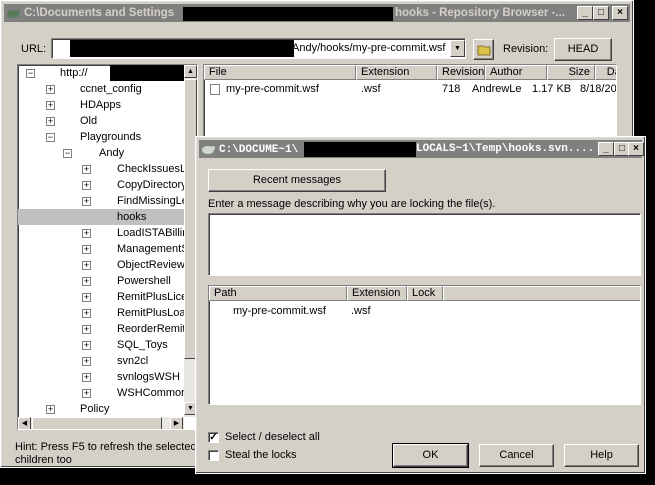 The height and width of the screenshot is (485, 655). Describe the element at coordinates (102, 137) in the screenshot. I see `tree-item: − Playgrounds` at that location.